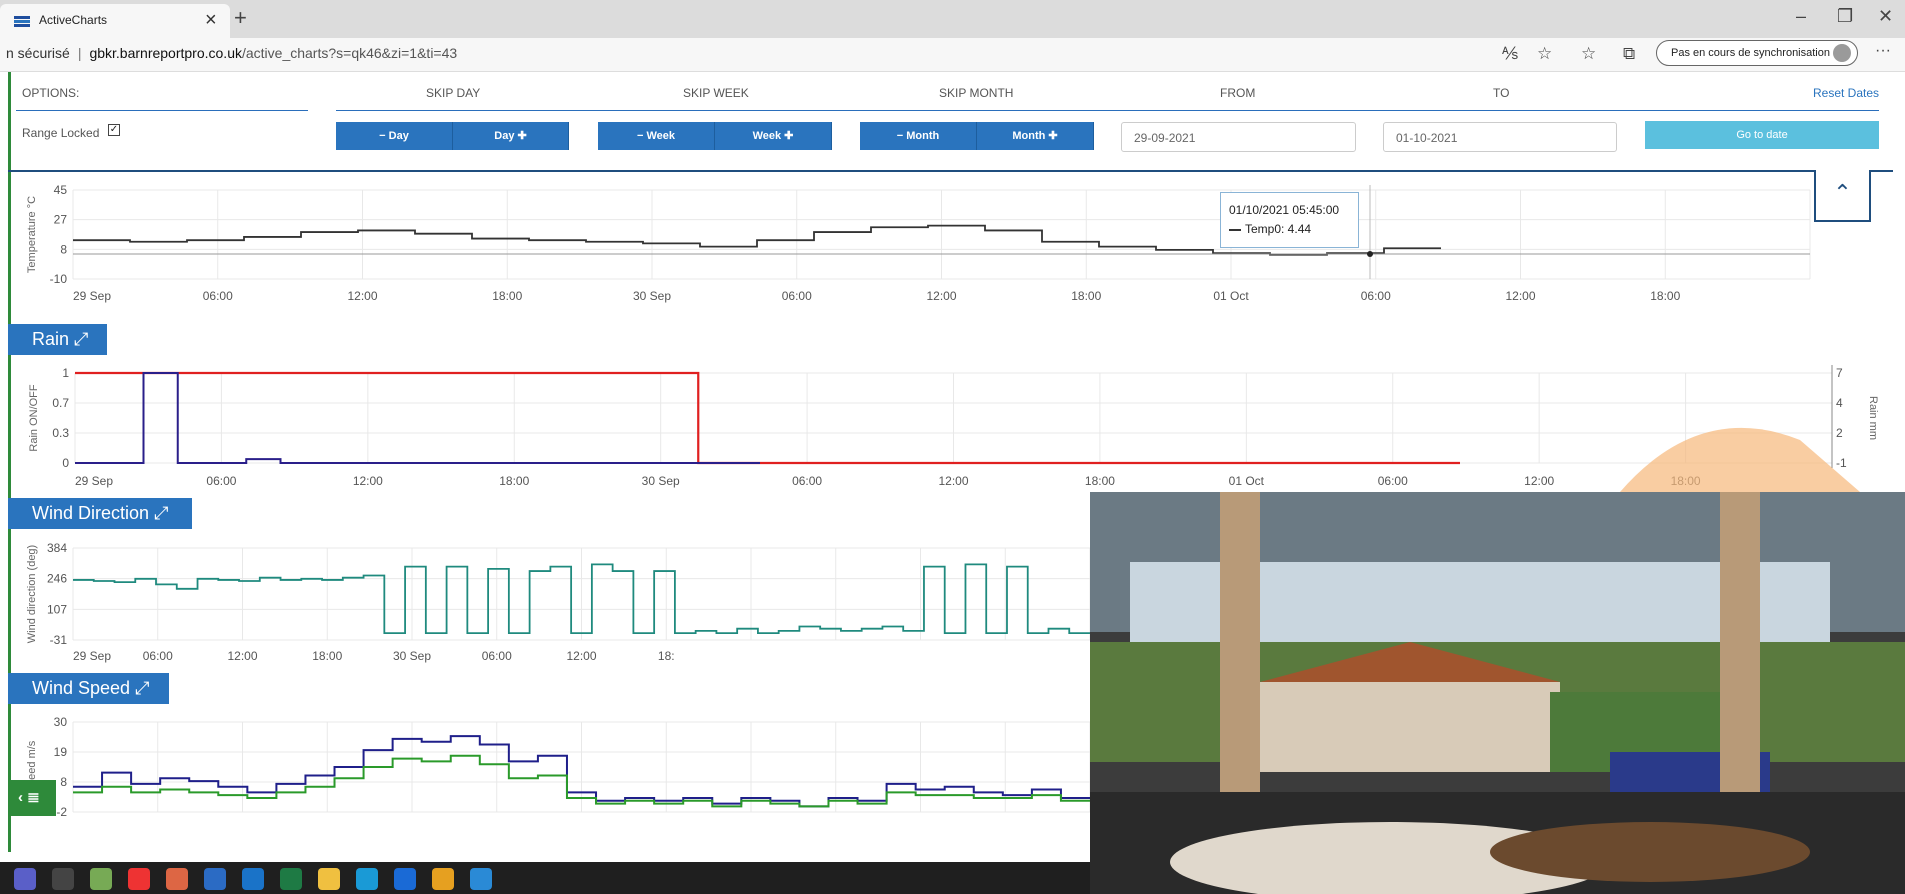  I want to click on internet-explorer-icon, so click(405, 879).